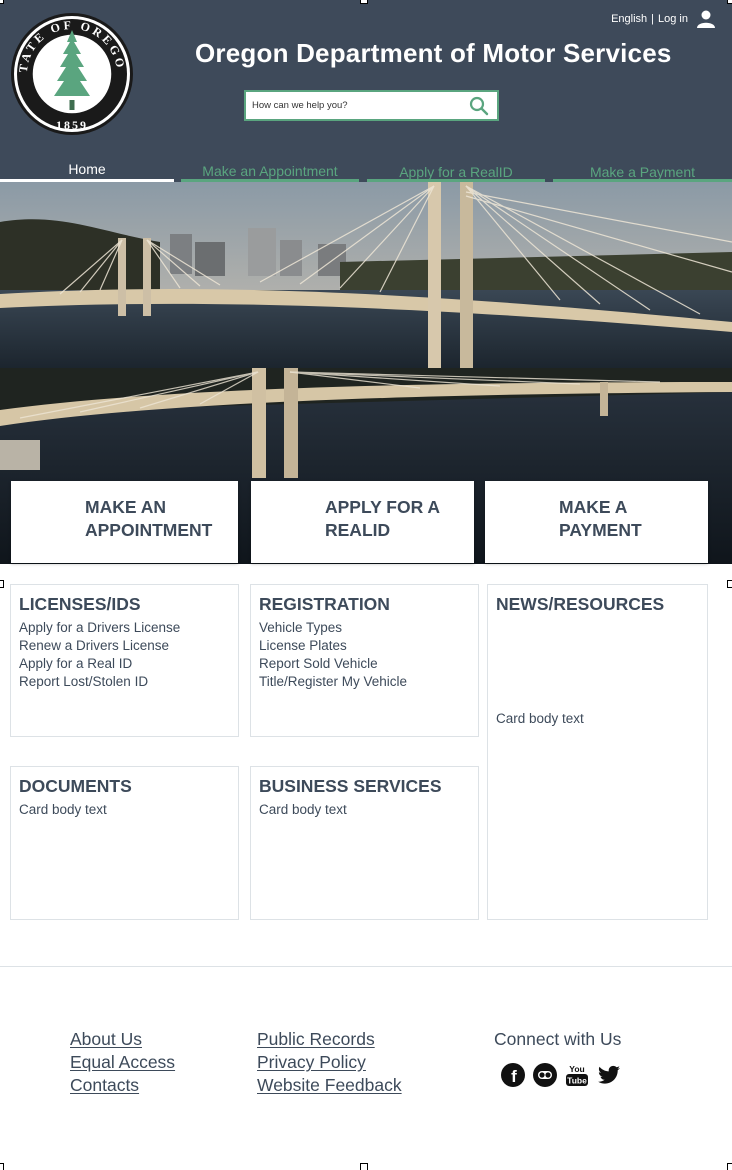 This screenshot has height=1170, width=732. What do you see at coordinates (80, 604) in the screenshot?
I see `card-title: LICENSES/IDS` at bounding box center [80, 604].